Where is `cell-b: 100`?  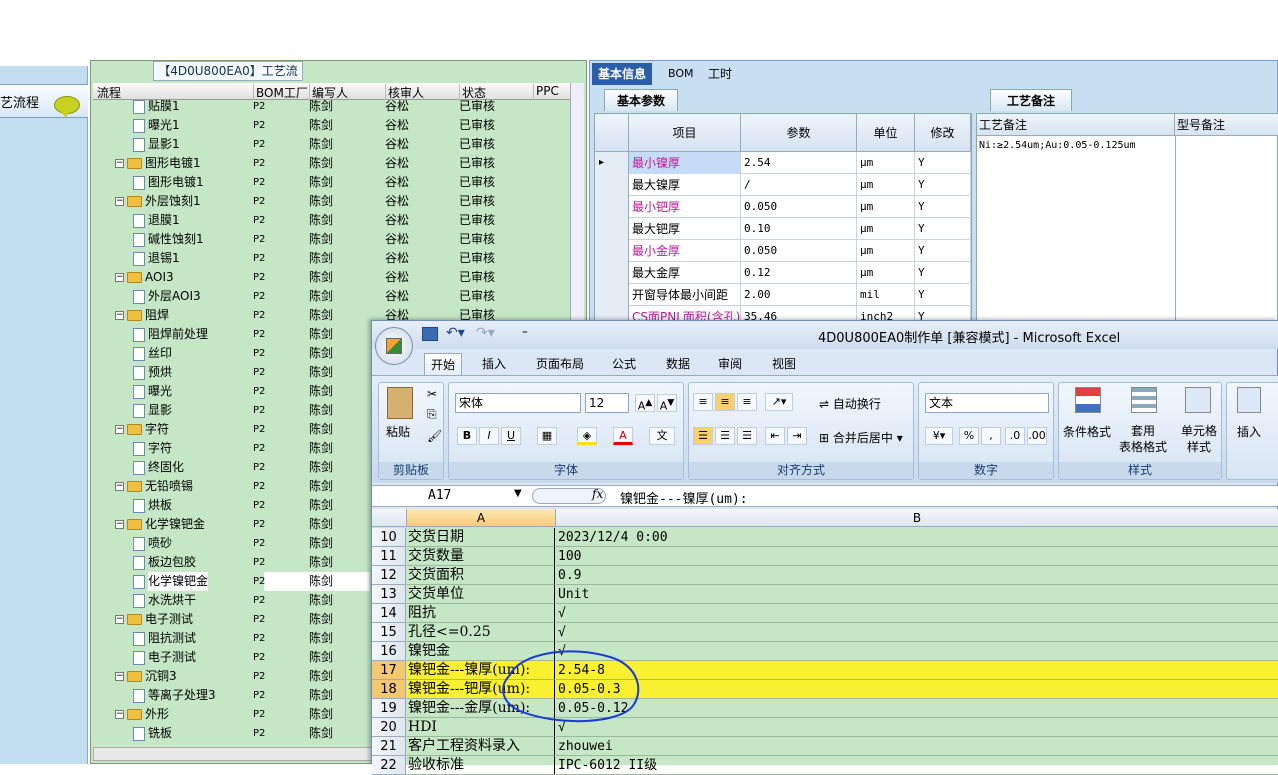 cell-b: 100 is located at coordinates (917, 556).